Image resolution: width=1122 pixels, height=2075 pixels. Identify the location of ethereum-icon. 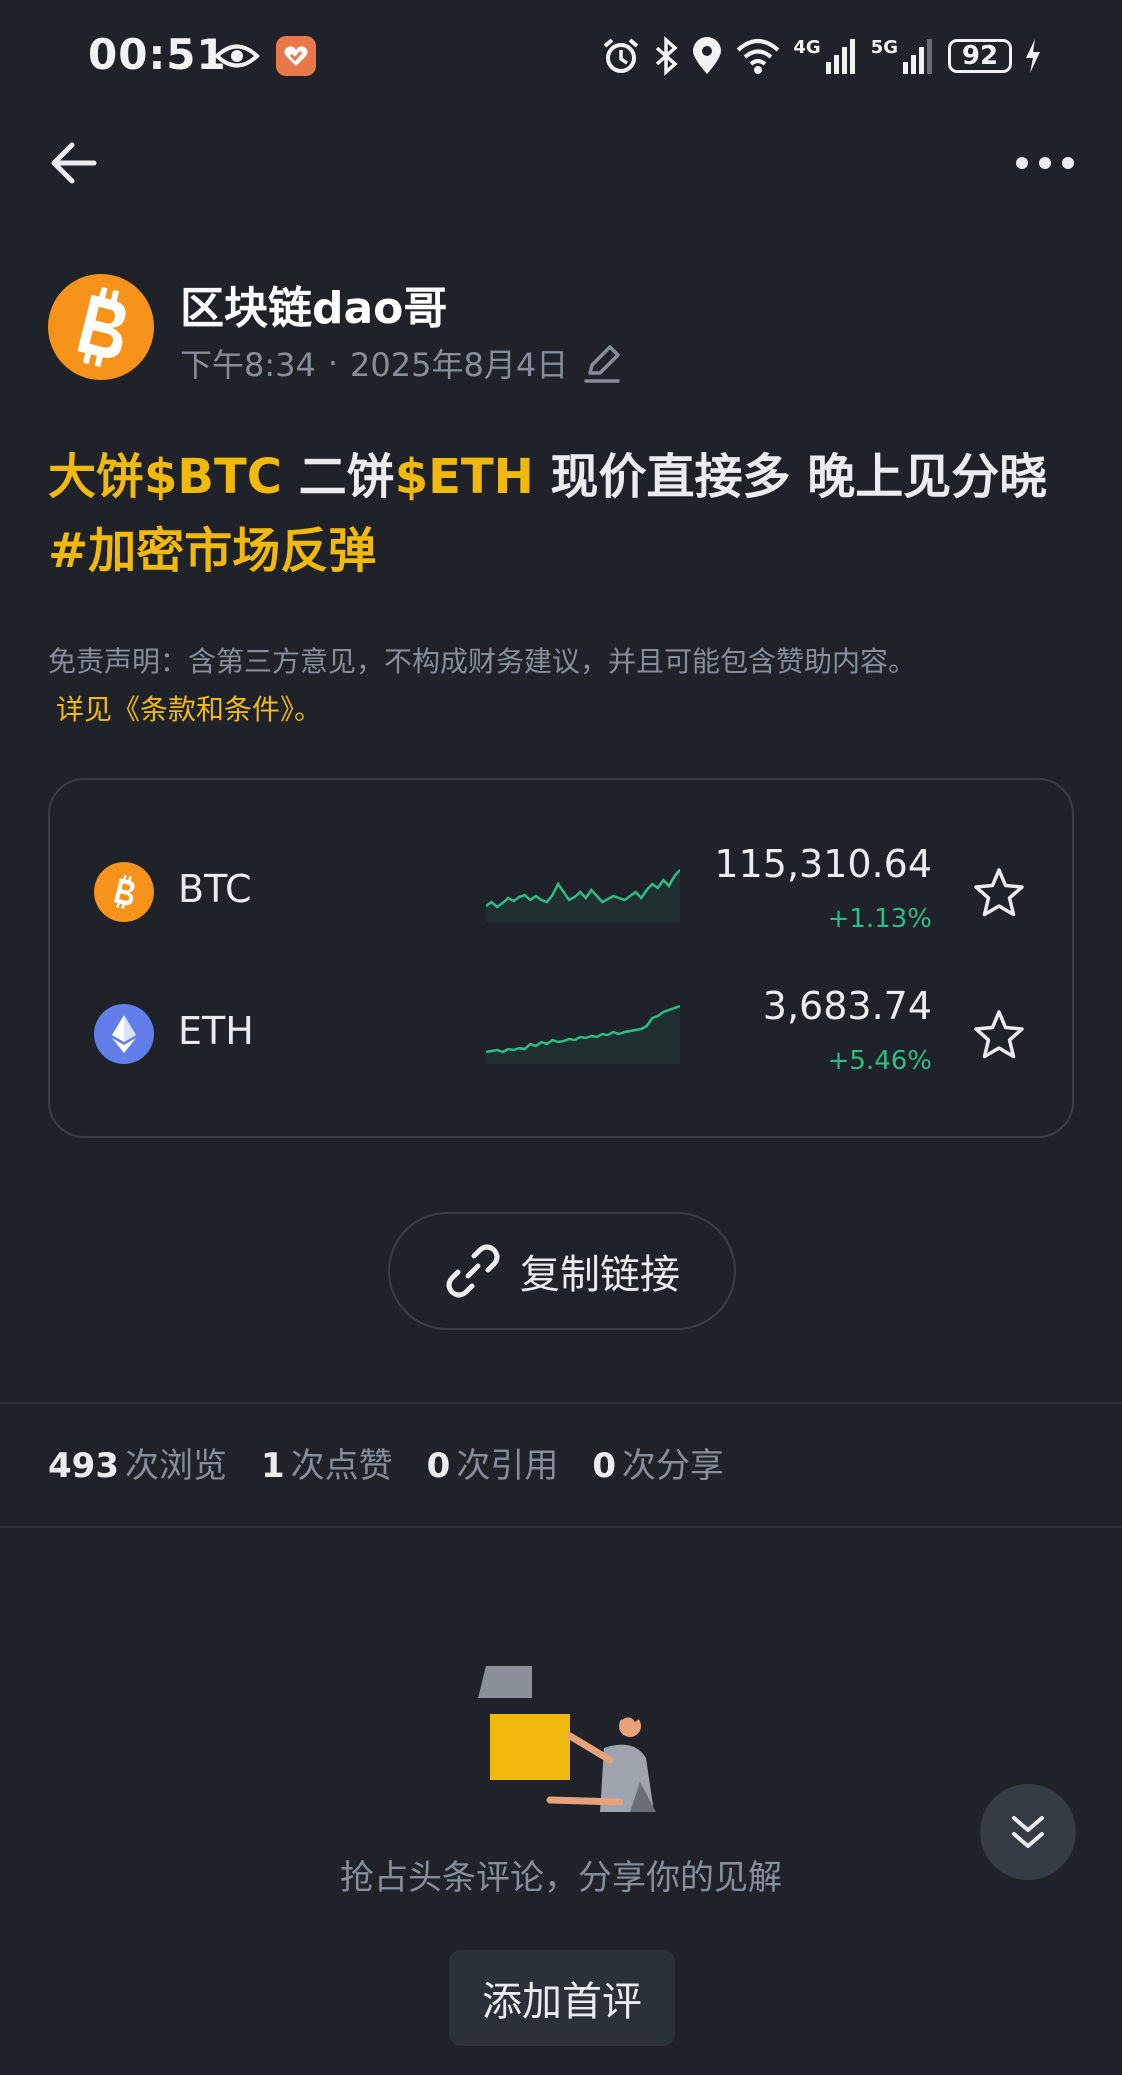
(124, 1034).